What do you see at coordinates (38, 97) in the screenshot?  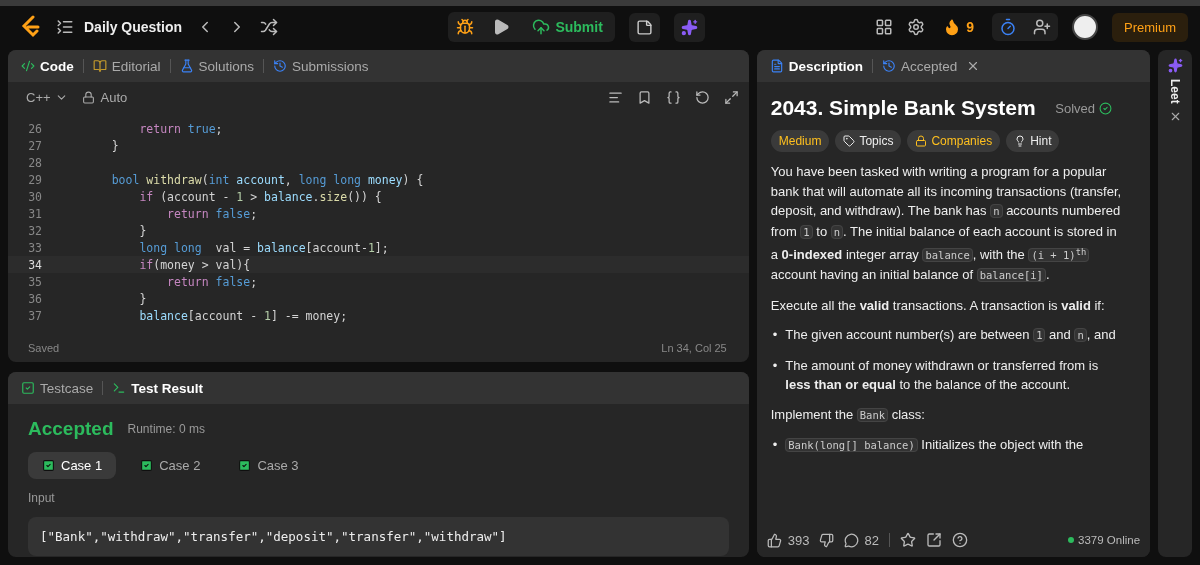 I see `language-selector: C++` at bounding box center [38, 97].